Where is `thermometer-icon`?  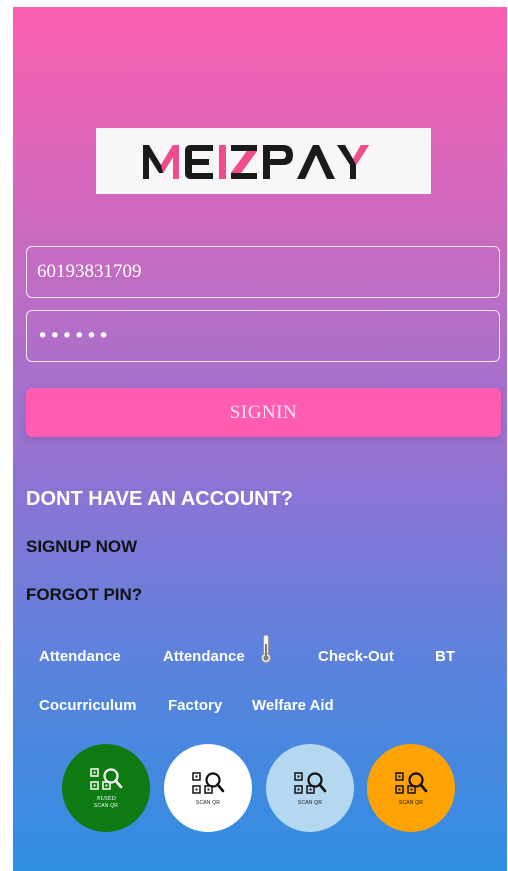
thermometer-icon is located at coordinates (266, 648).